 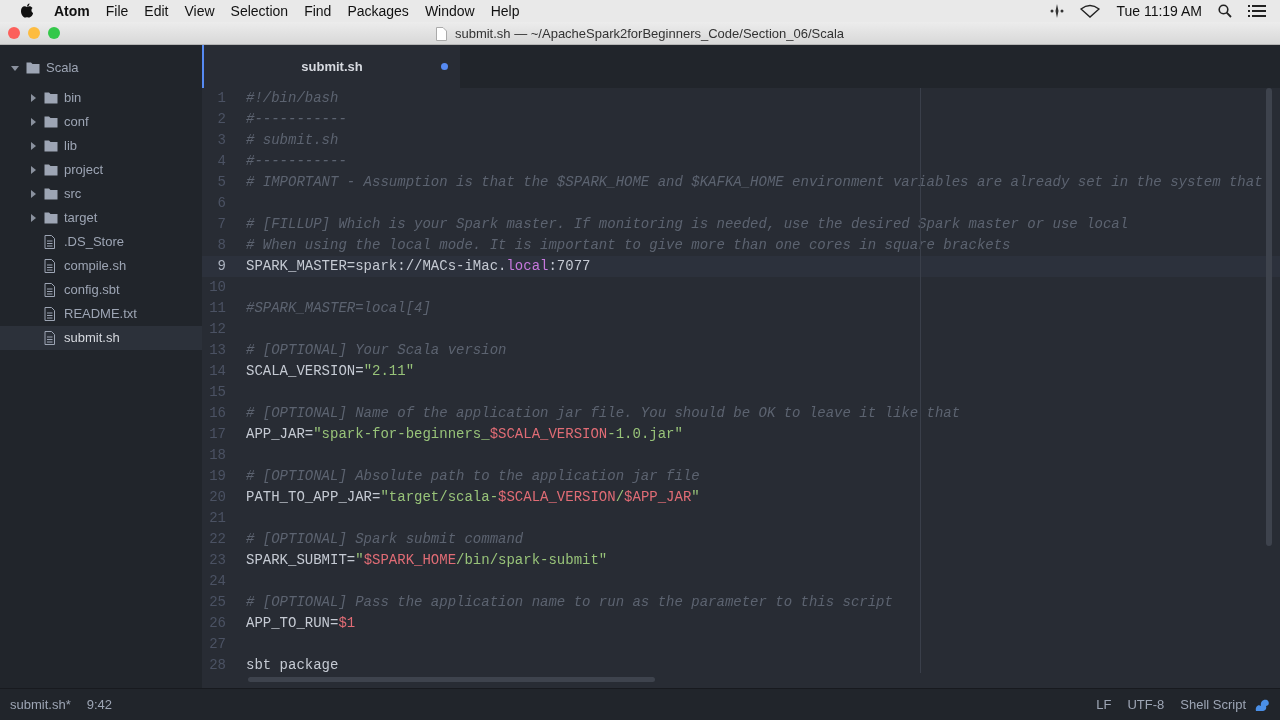 I want to click on line-number: 9, so click(x=221, y=266).